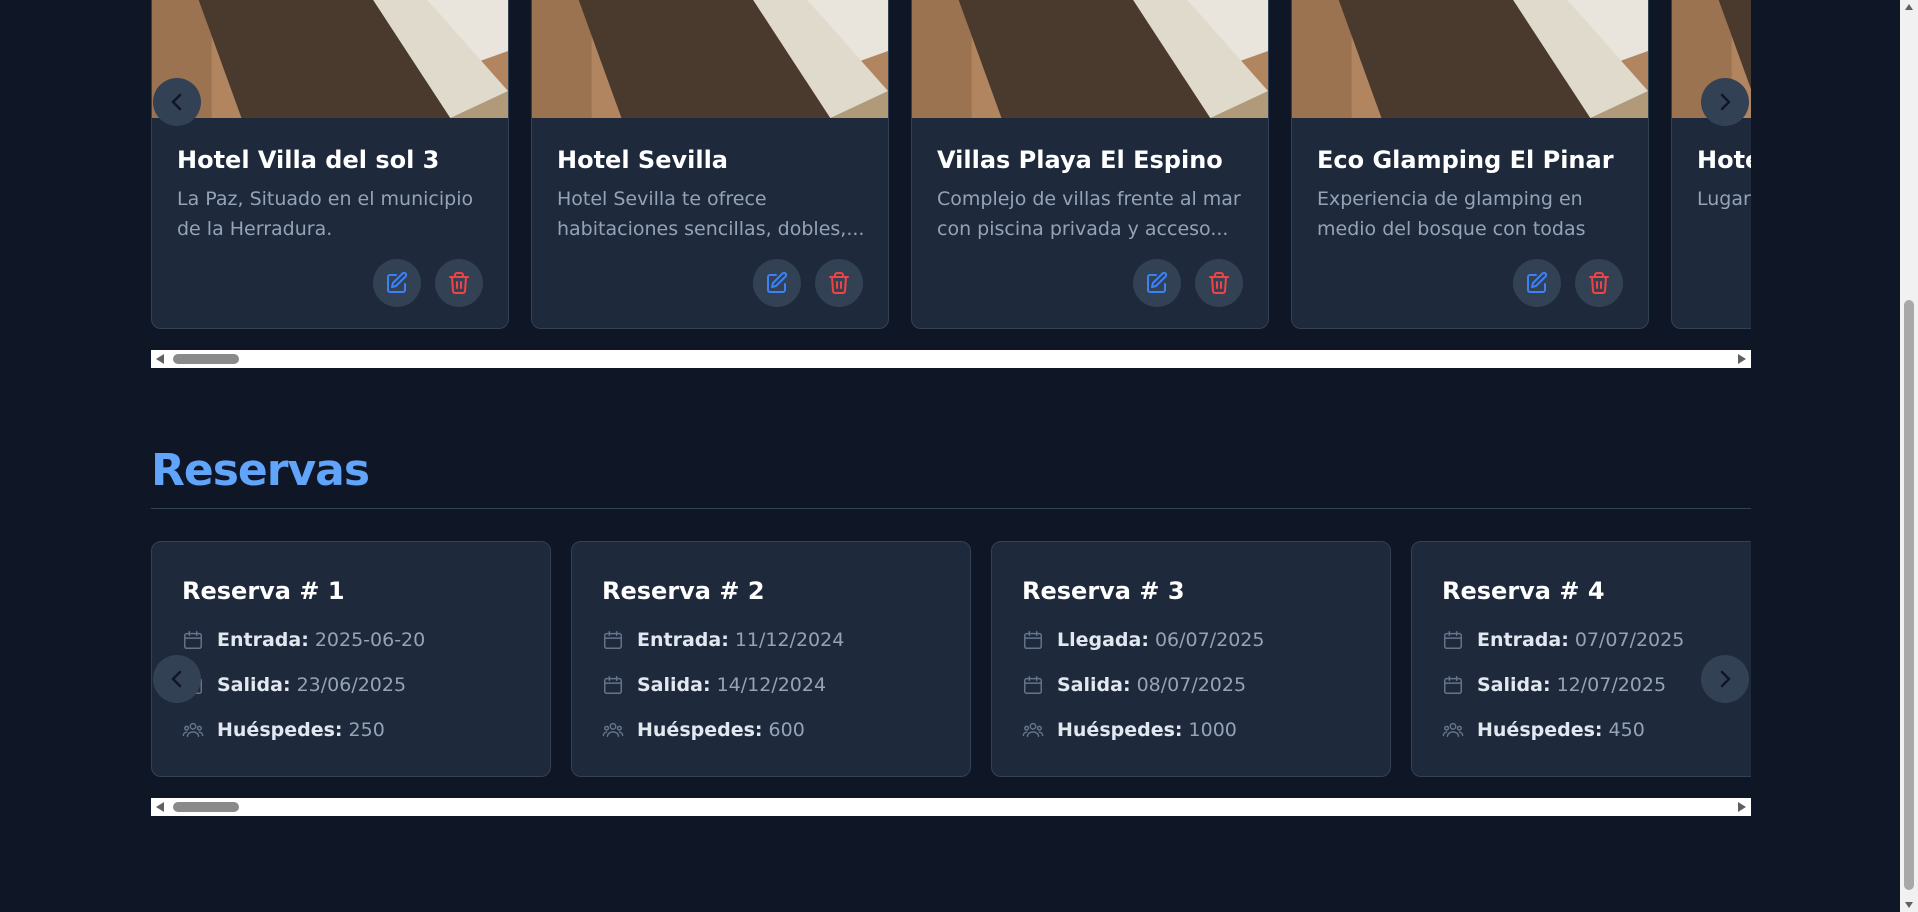 This screenshot has height=912, width=1918. I want to click on reserva-title: Reserva # 3, so click(1103, 591).